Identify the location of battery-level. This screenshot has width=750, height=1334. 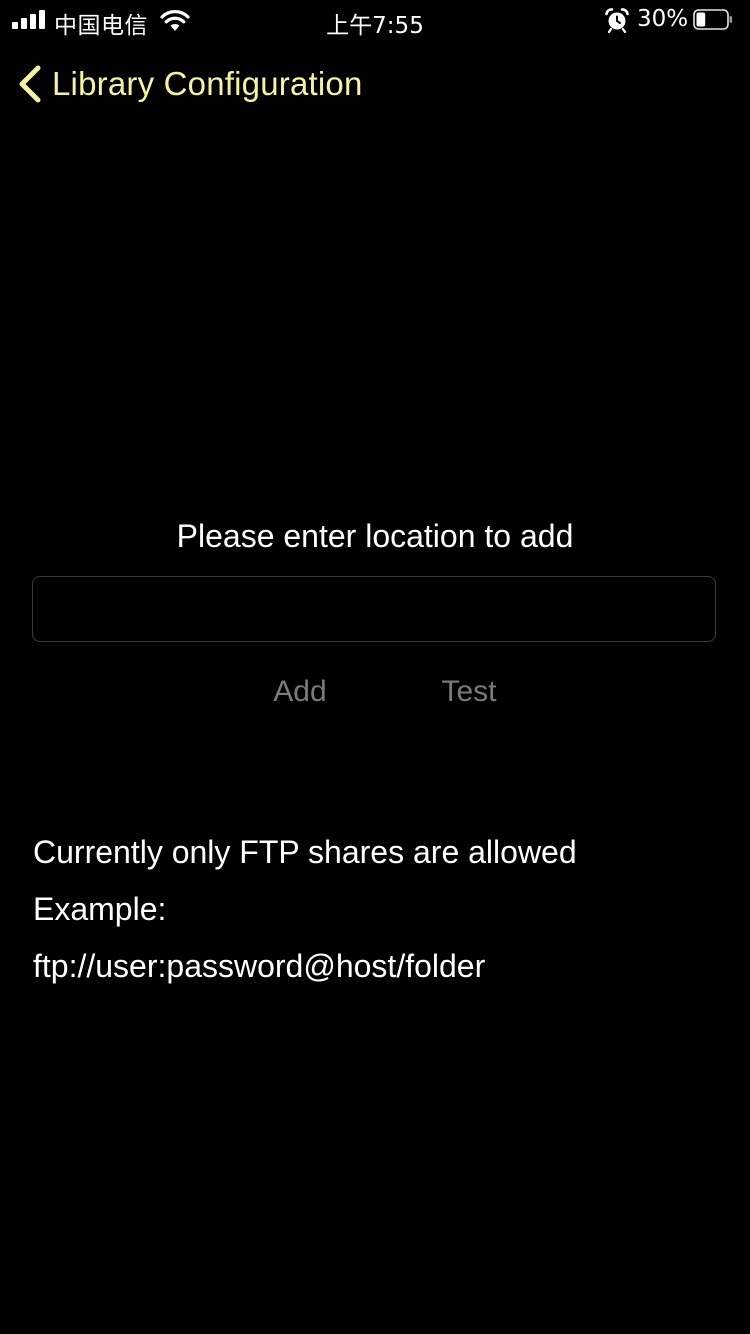
(701, 19).